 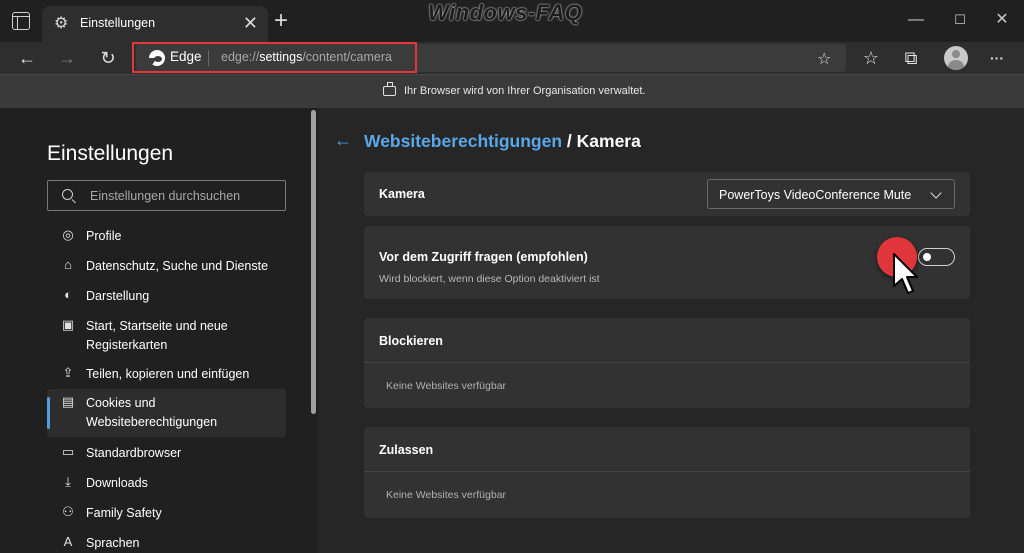 What do you see at coordinates (166, 483) in the screenshot?
I see `sidebar-item-downloads: ⤓ Downloads` at bounding box center [166, 483].